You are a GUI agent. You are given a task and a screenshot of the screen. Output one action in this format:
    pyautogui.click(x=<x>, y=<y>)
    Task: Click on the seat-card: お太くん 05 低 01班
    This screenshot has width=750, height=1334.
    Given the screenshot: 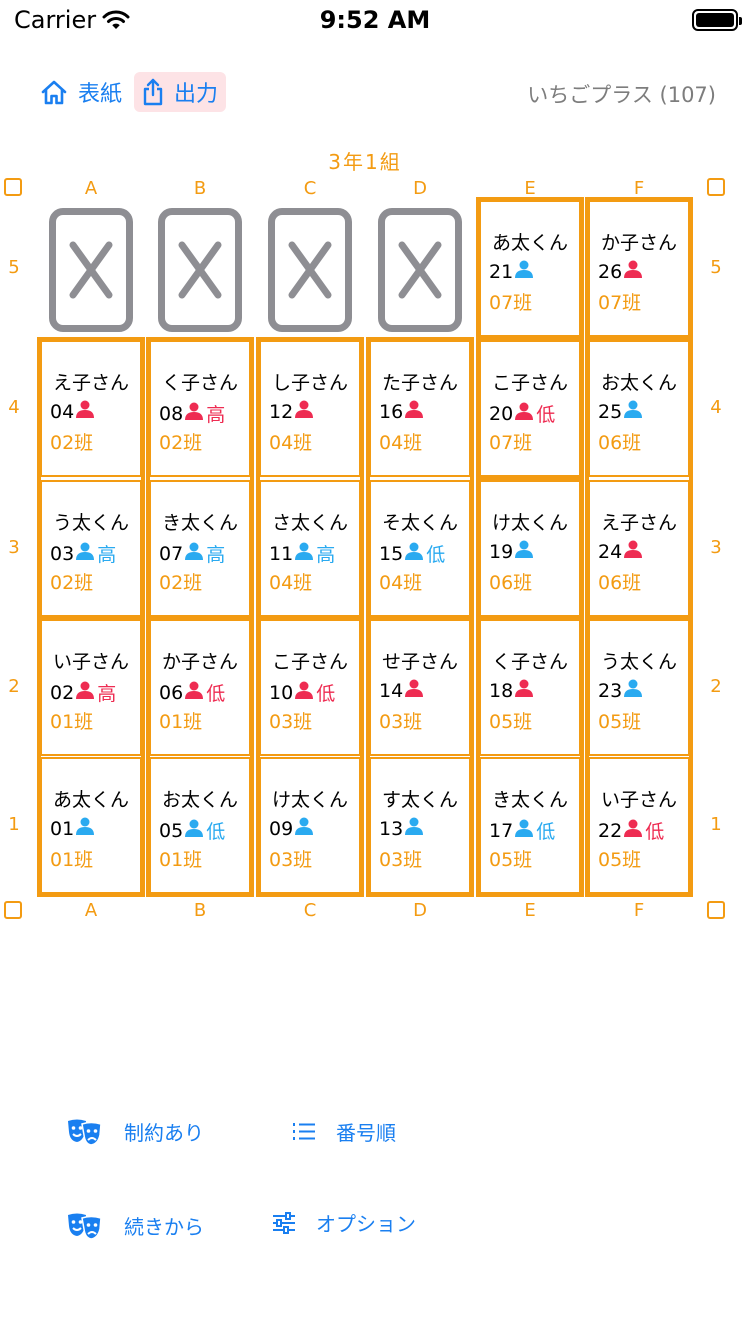 What is the action you would take?
    pyautogui.click(x=200, y=825)
    